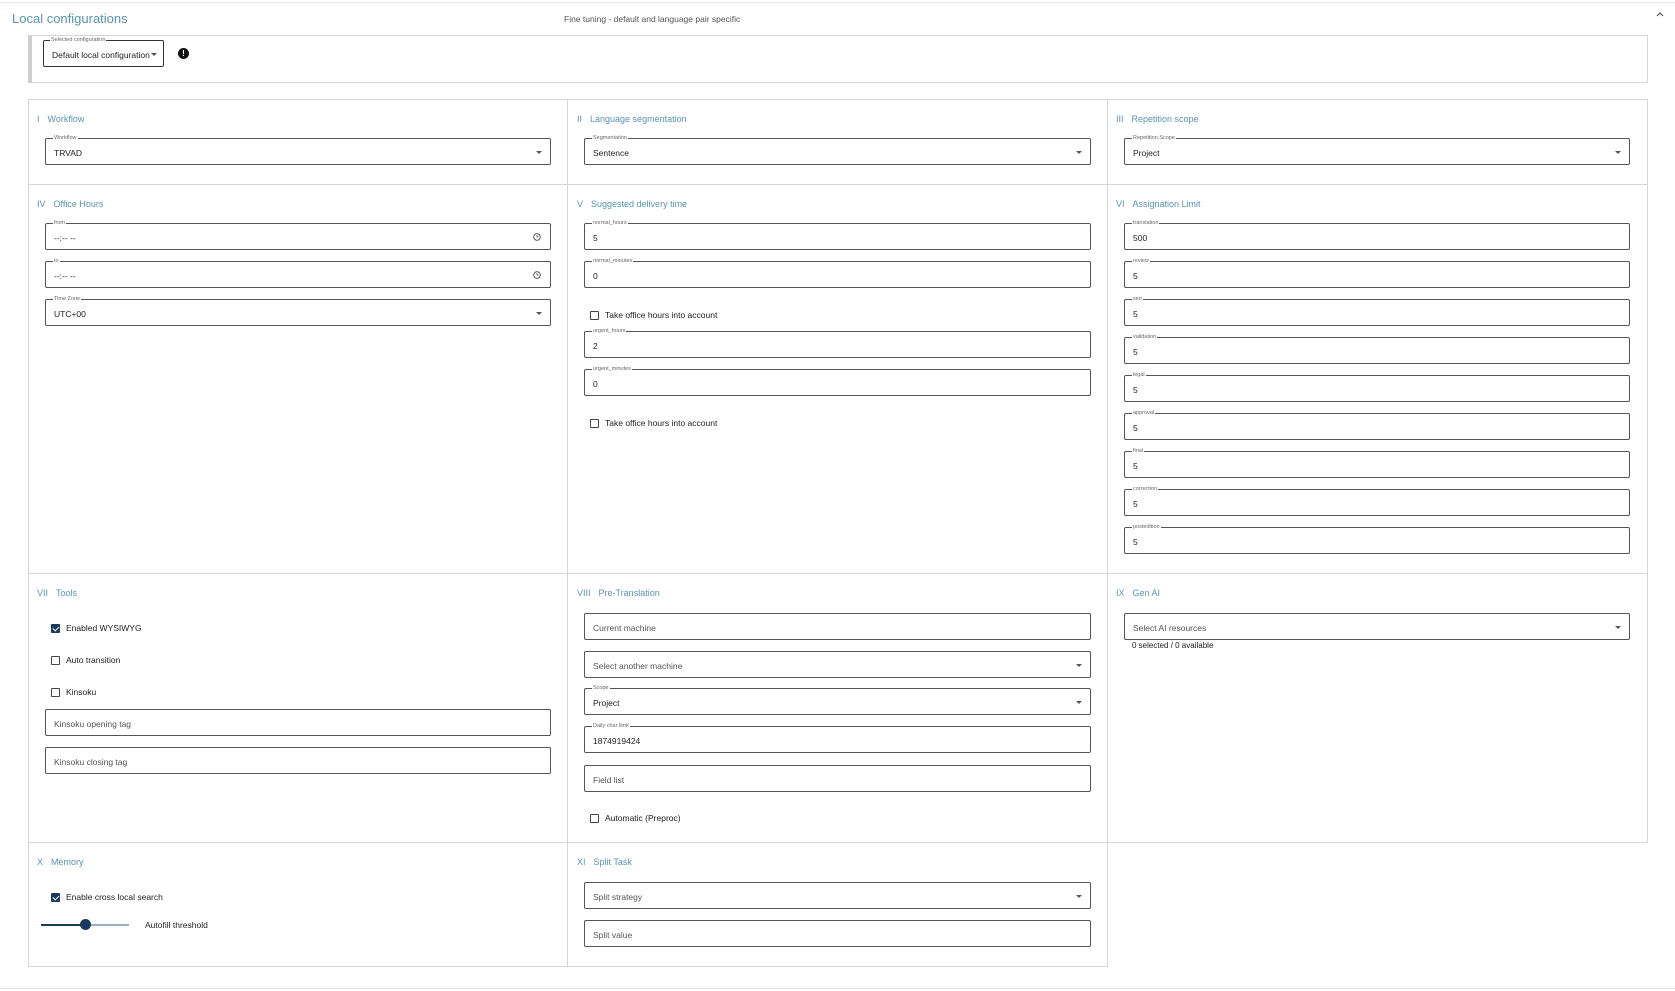 The height and width of the screenshot is (991, 1675). I want to click on field-placeholder: Split strategy, so click(618, 897).